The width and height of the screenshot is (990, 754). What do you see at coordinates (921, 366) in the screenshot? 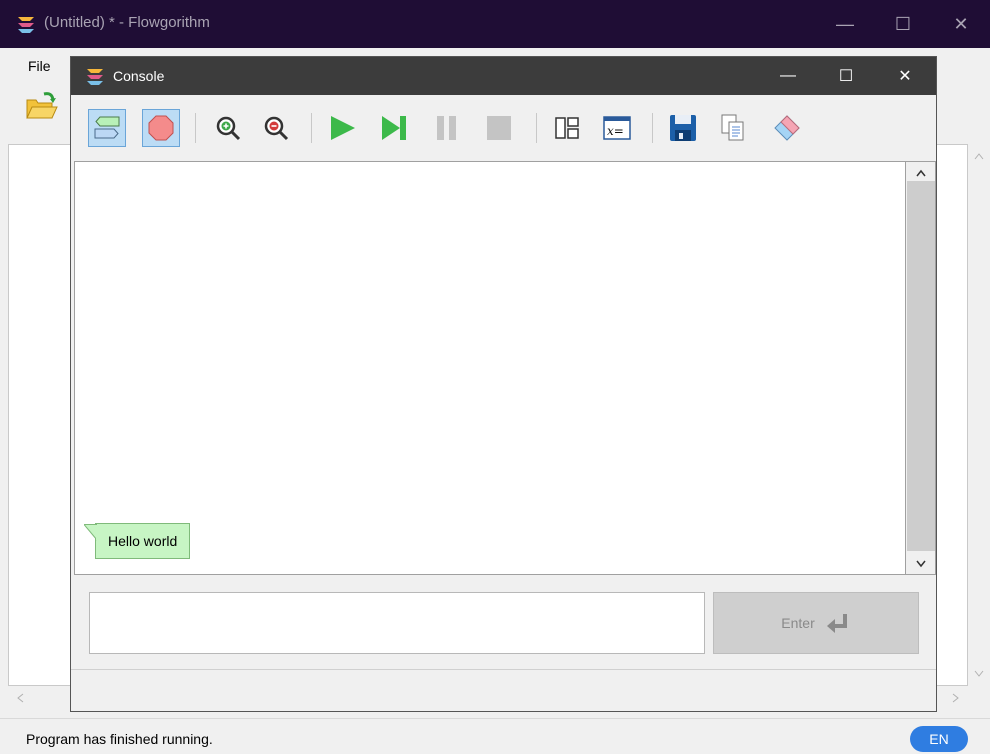
I see `output-scroll-thumb` at bounding box center [921, 366].